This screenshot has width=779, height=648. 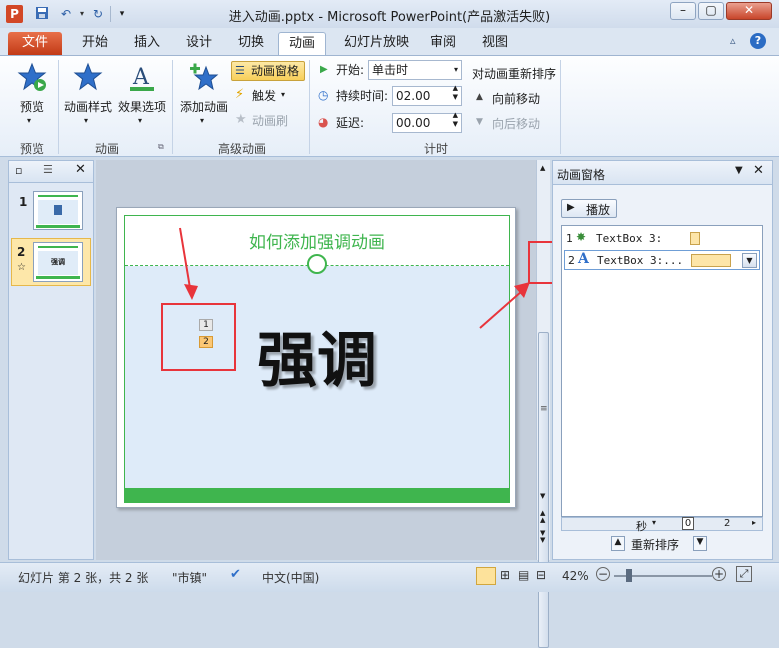 I want to click on spellcheck-icon: ✔, so click(x=235, y=574).